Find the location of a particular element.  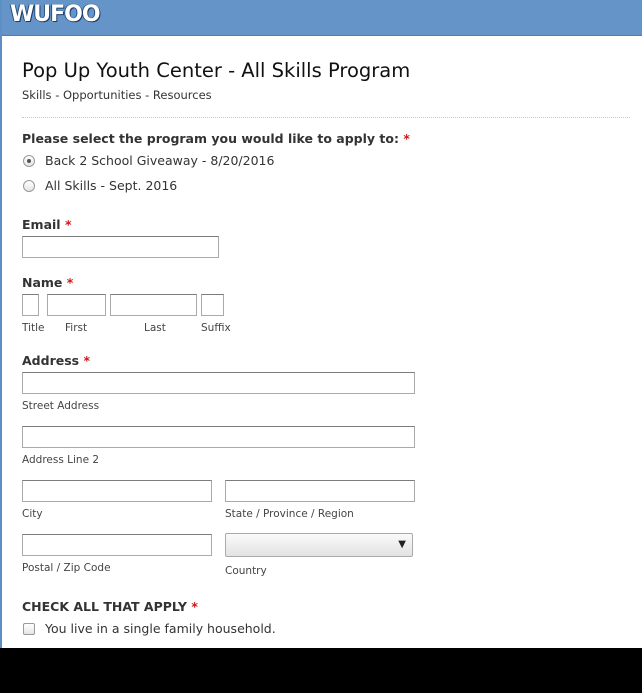

check-all-label: CHECK ALL THAT APPLY * is located at coordinates (110, 606).